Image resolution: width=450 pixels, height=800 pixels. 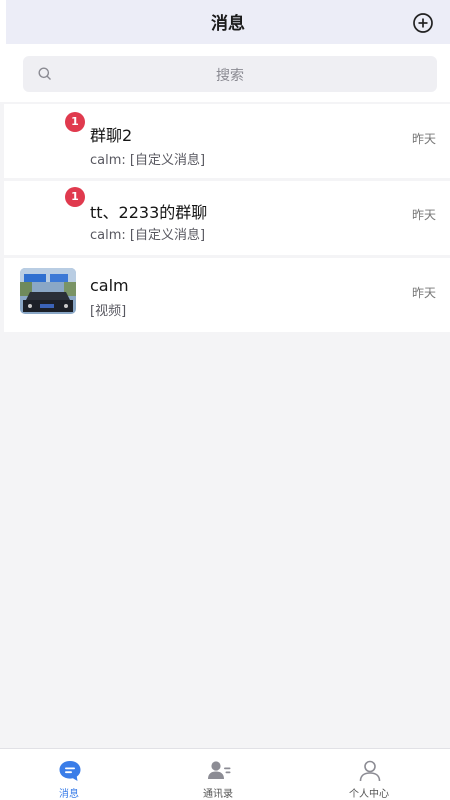 I want to click on tab-label: 通讯录, so click(x=218, y=794).